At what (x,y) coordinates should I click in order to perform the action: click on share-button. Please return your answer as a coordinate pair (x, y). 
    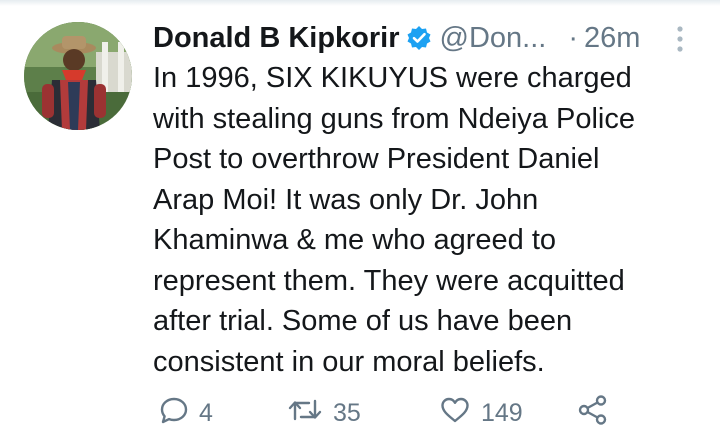
    Looking at the image, I should click on (593, 413).